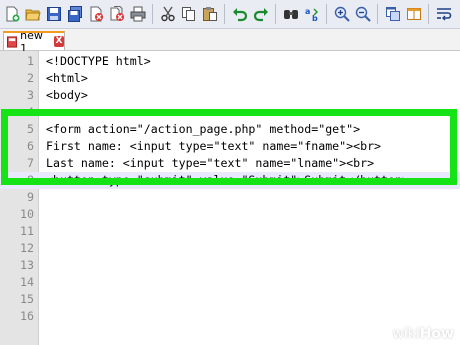 The image size is (460, 345). I want to click on line-number: 10, so click(27, 214).